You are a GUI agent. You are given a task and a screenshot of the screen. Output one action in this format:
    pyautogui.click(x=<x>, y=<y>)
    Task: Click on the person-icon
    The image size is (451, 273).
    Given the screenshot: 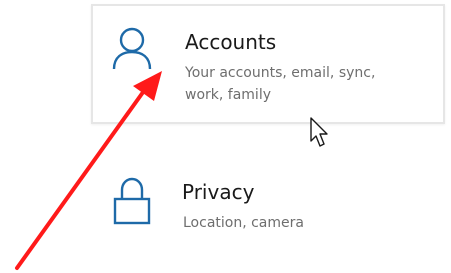 What is the action you would take?
    pyautogui.click(x=132, y=50)
    